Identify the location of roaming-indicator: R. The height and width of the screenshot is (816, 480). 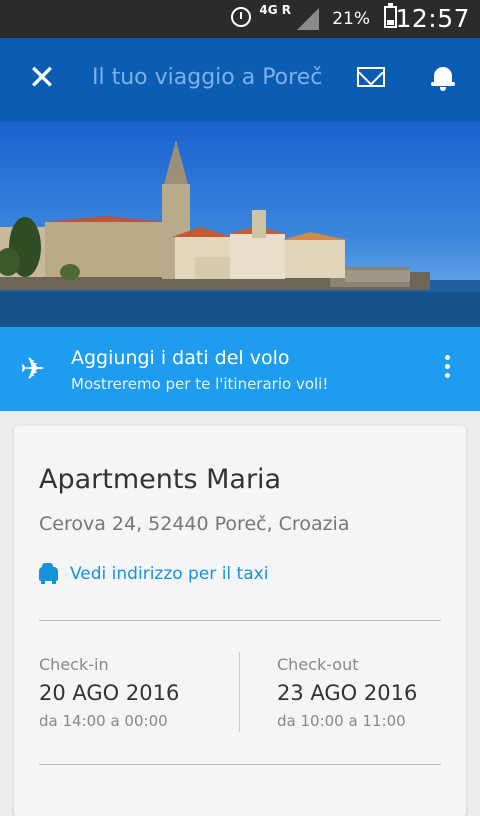
(286, 10).